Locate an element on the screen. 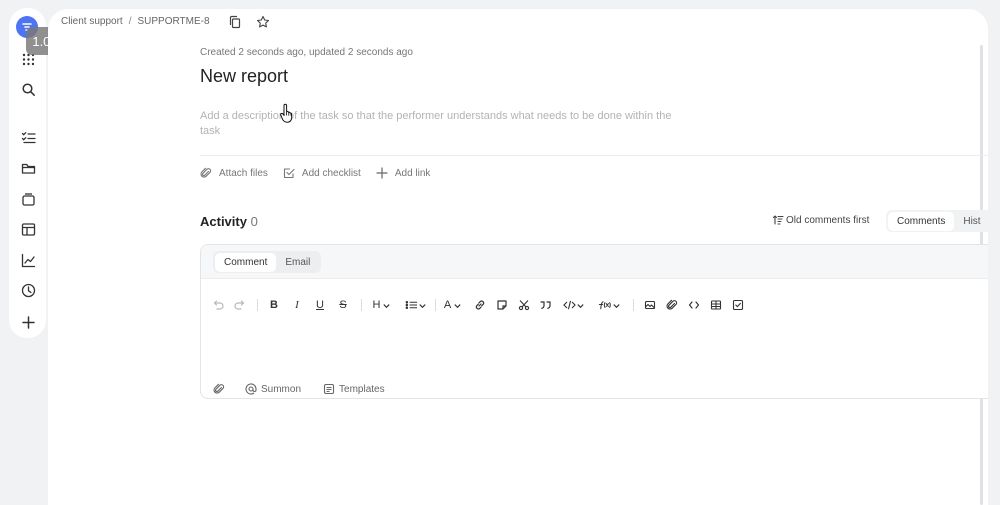 The width and height of the screenshot is (1000, 505). underline-button: U is located at coordinates (320, 305).